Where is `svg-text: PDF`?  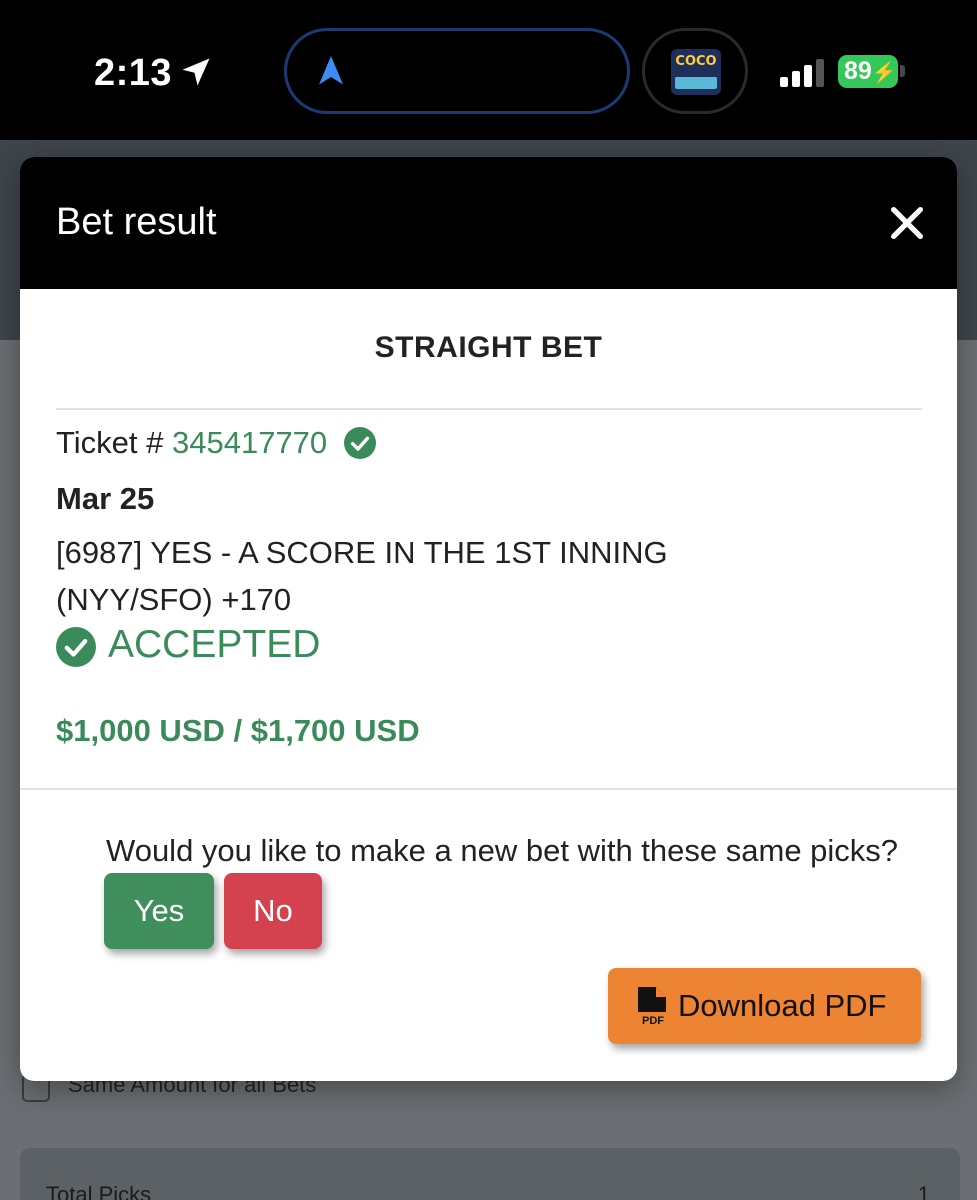
svg-text: PDF is located at coordinates (653, 1020).